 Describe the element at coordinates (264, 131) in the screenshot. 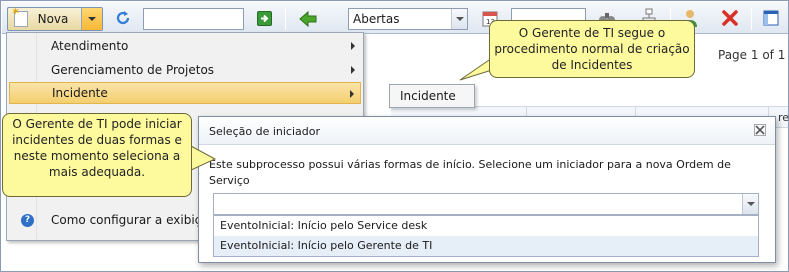

I see `dialog-title: Seleção de iniciador` at that location.